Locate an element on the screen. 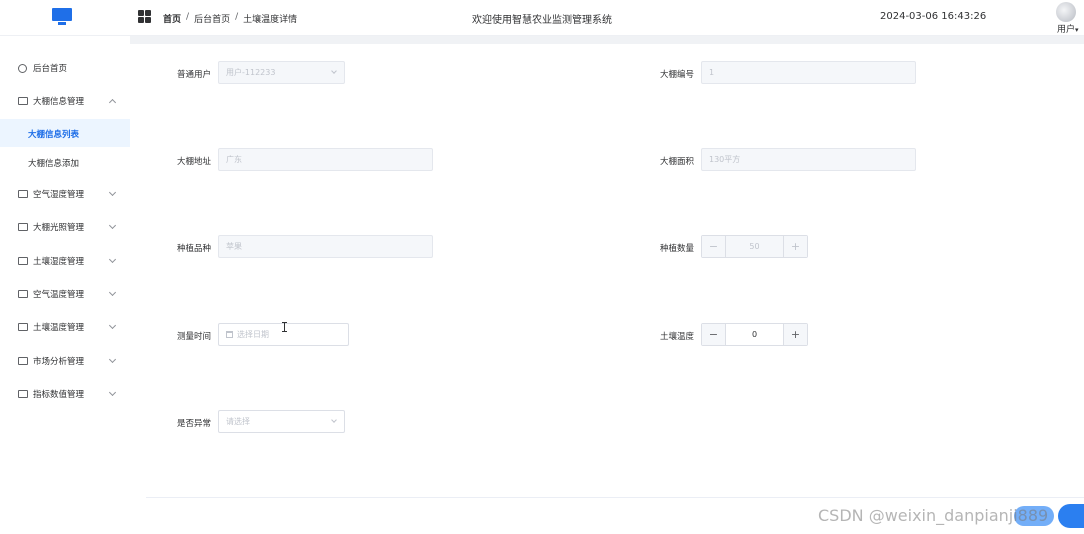 Image resolution: width=1084 pixels, height=534 pixels. soil-temp-label: 土壤温度 is located at coordinates (676, 337).